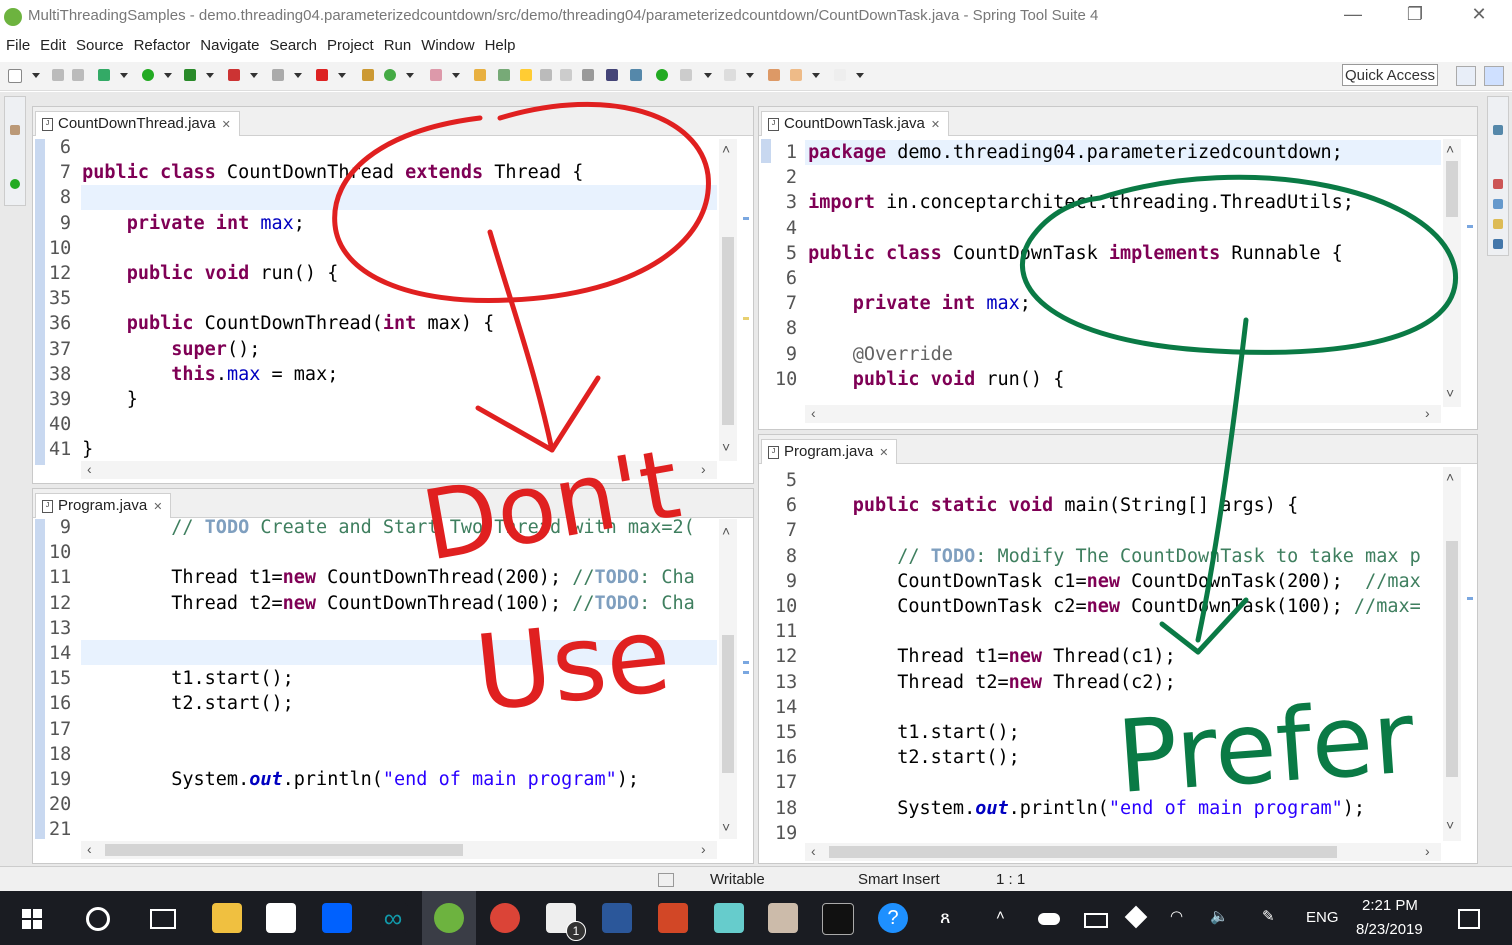 The width and height of the screenshot is (1512, 945). I want to click on green-arrow-shaft, so click(1222, 480).